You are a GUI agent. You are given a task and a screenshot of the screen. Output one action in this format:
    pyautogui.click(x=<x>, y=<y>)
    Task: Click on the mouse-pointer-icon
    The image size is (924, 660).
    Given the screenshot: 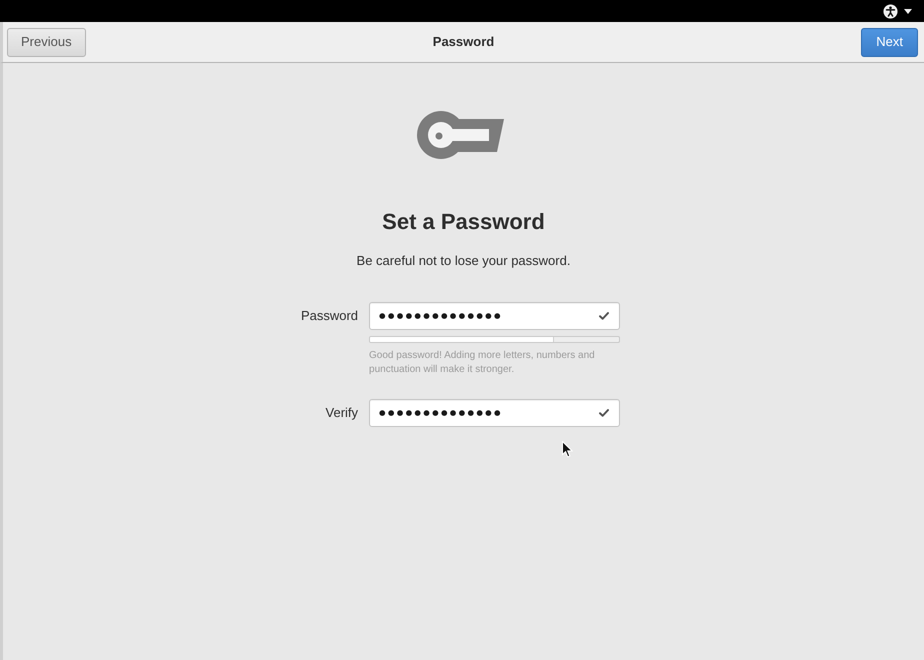 What is the action you would take?
    pyautogui.click(x=567, y=449)
    